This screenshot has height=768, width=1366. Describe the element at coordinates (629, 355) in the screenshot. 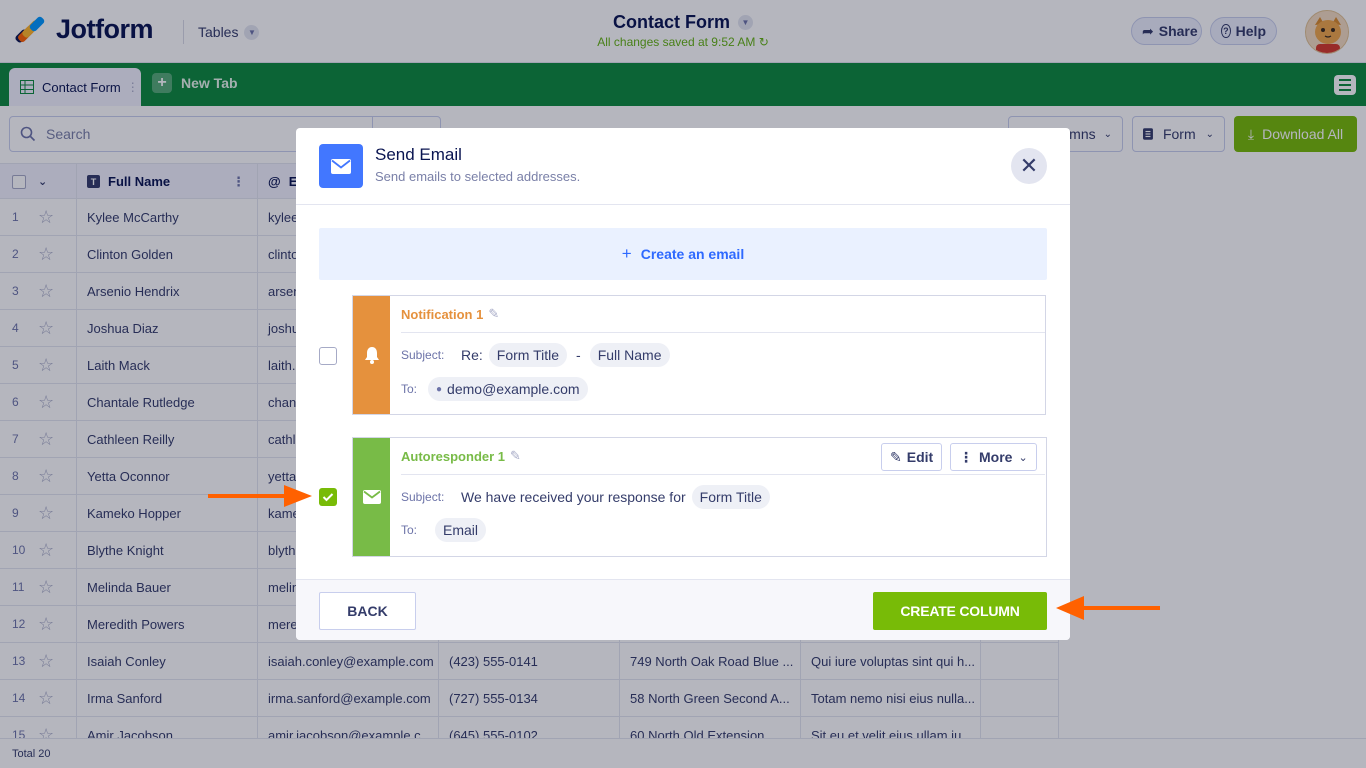

I see `full-name-tag: Full Name` at that location.